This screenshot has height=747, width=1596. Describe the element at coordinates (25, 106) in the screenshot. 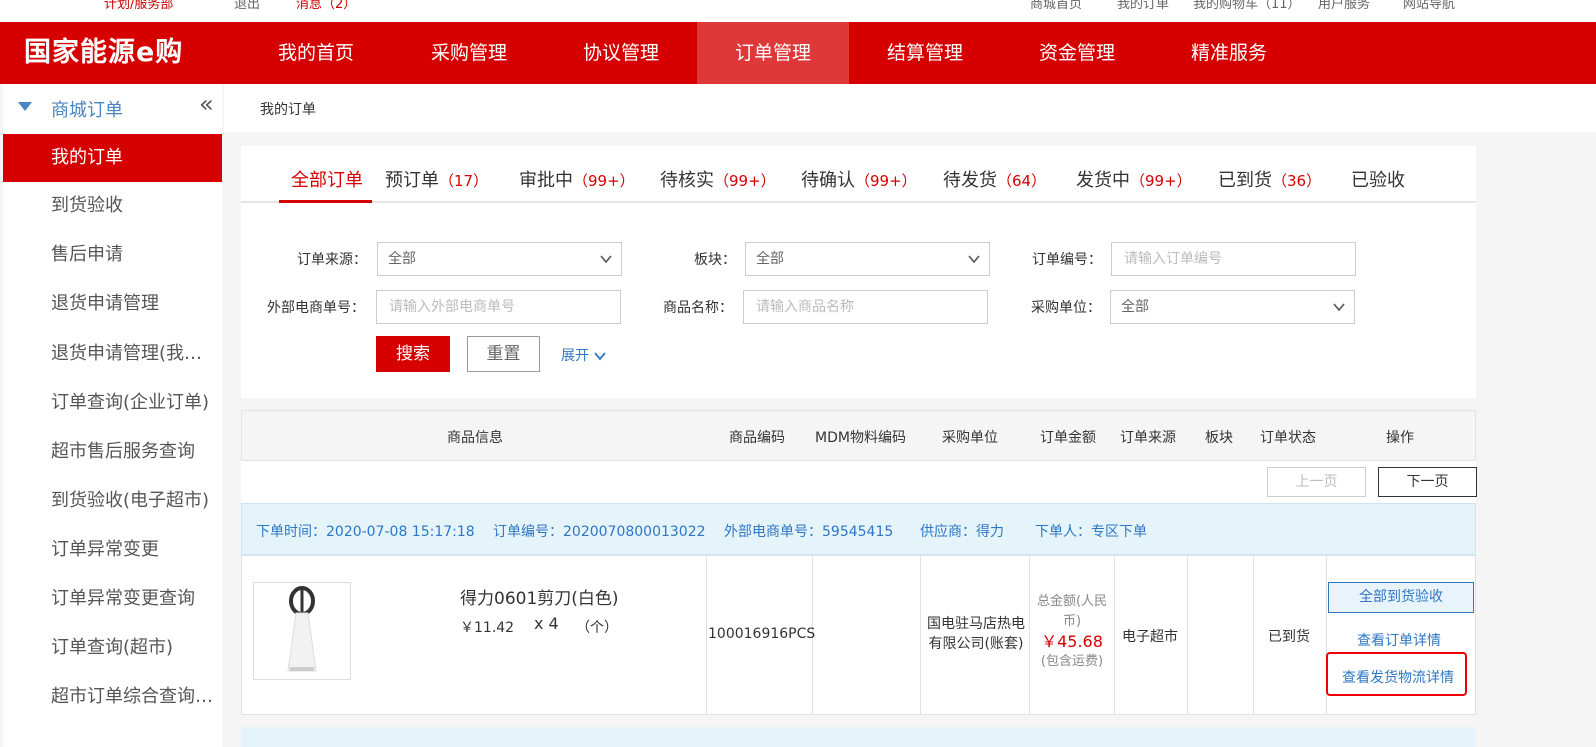

I see `expand-triangle-icon` at that location.